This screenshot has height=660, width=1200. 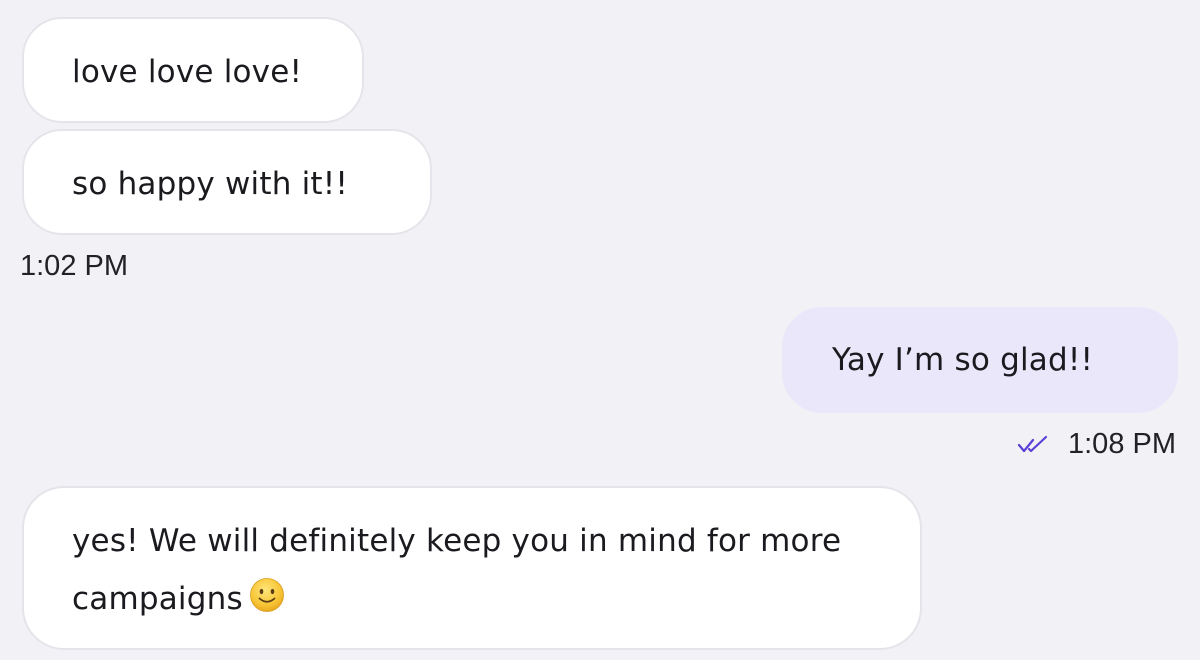 I want to click on message-text: so happy with it!!, so click(x=210, y=184).